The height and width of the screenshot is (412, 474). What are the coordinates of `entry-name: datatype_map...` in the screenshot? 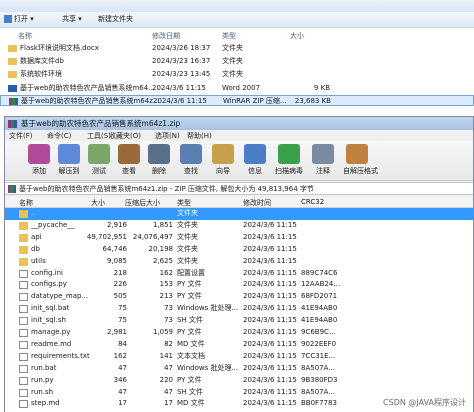 It's located at (60, 296).